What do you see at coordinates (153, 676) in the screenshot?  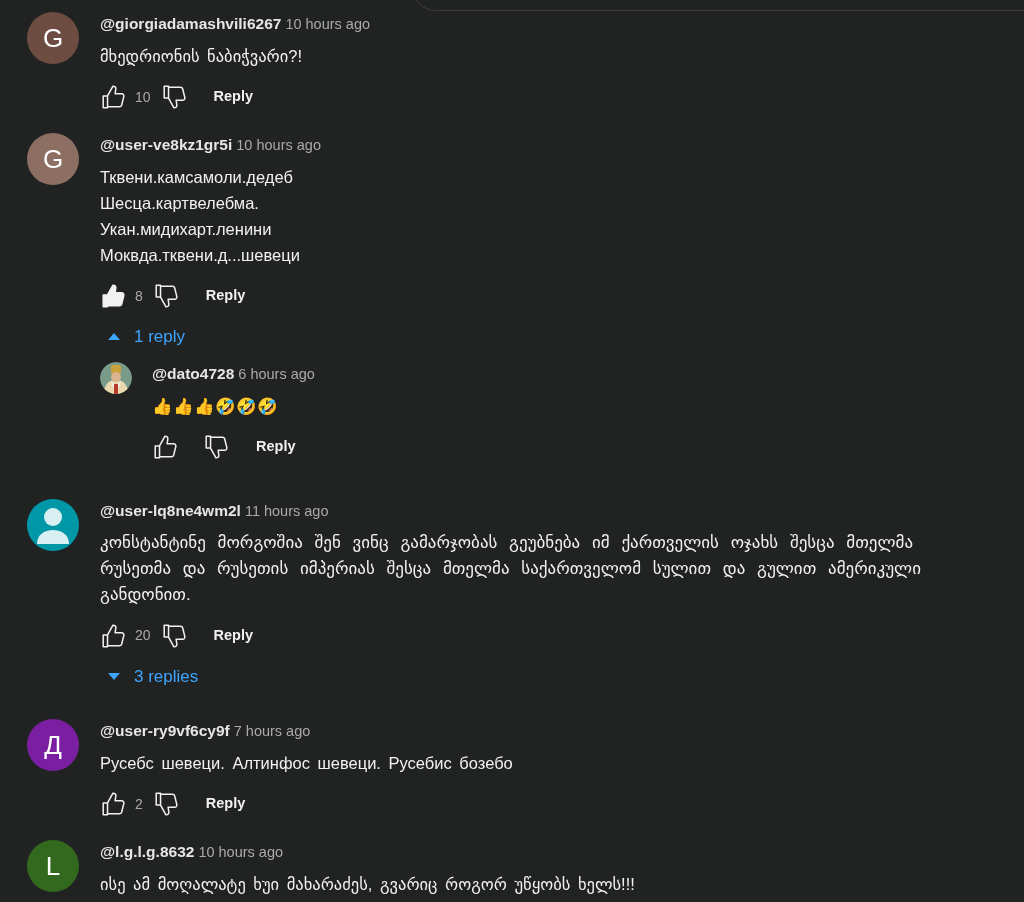 I see `replies-toggle: 3 replies` at bounding box center [153, 676].